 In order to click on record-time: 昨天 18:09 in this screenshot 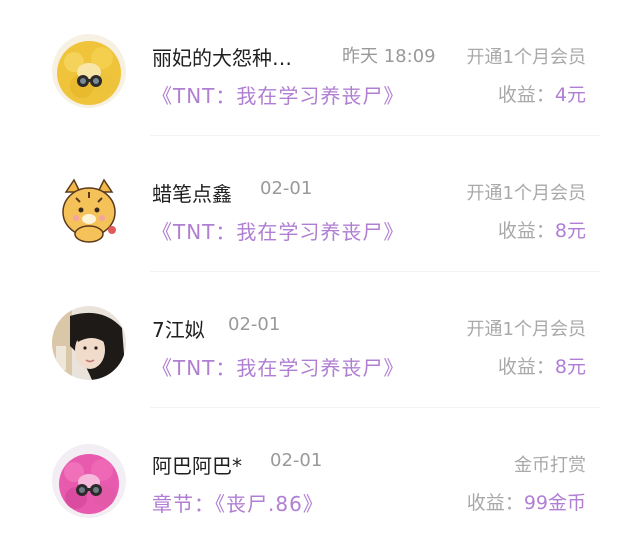, I will do `click(389, 56)`.